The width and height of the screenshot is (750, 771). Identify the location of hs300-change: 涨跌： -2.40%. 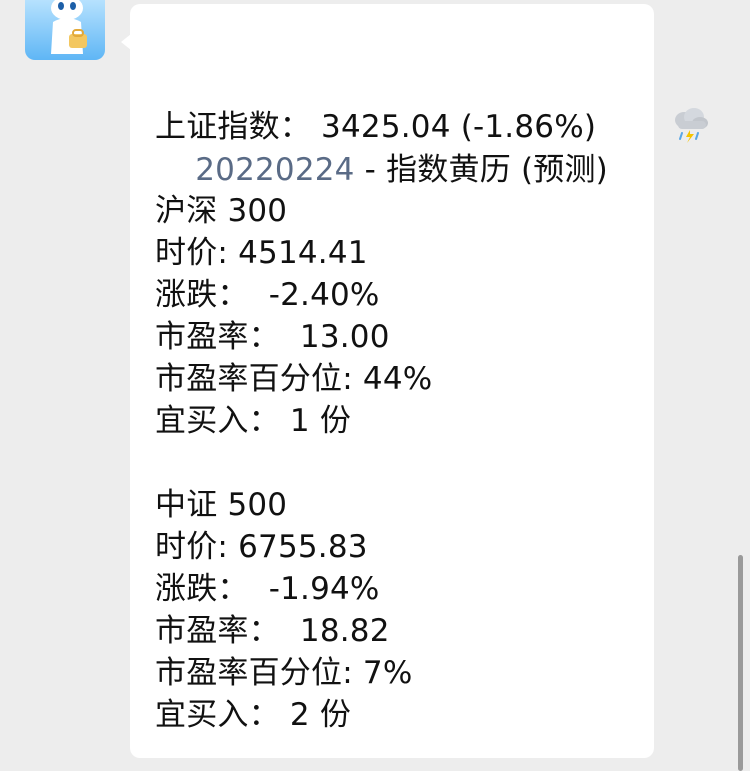
(267, 295).